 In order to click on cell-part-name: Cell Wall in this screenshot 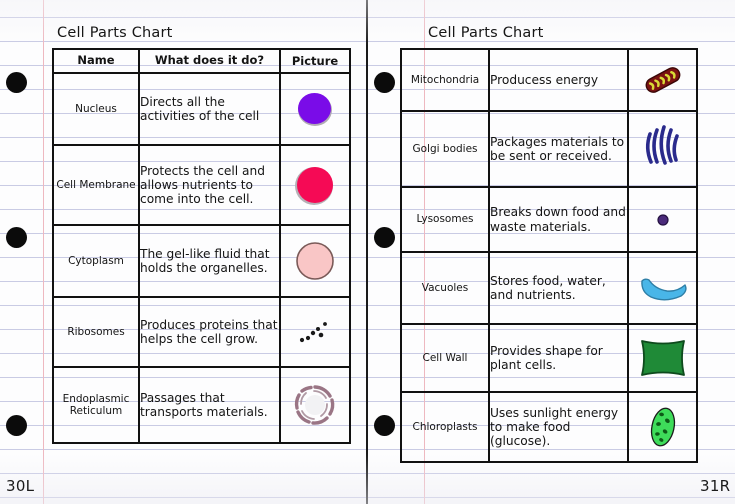, I will do `click(445, 358)`.